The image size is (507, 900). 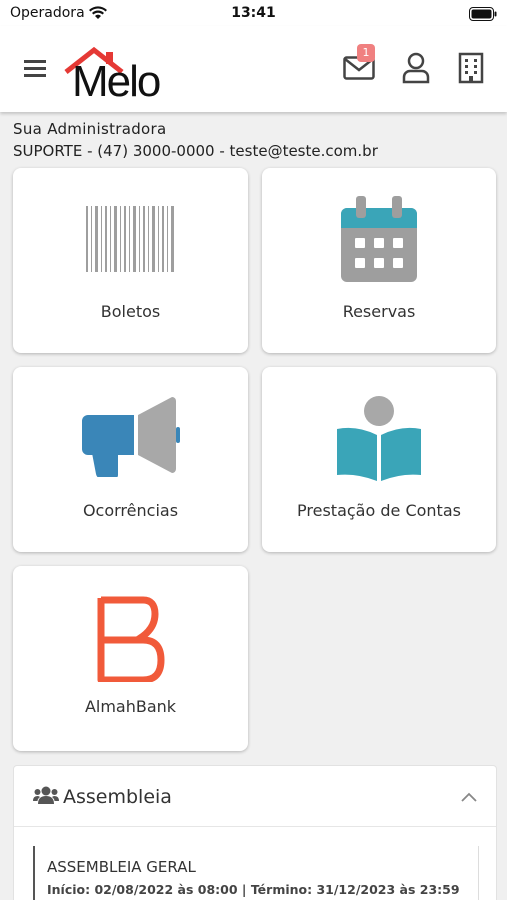 I want to click on megaphone-icon, so click(x=130, y=438).